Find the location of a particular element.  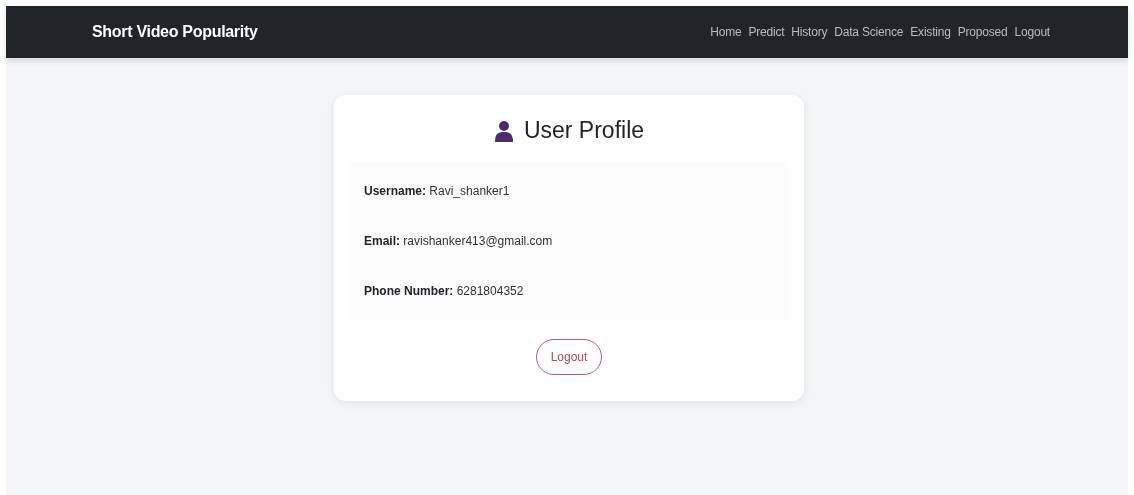

brand-title: Short Video Popularity is located at coordinates (175, 32).